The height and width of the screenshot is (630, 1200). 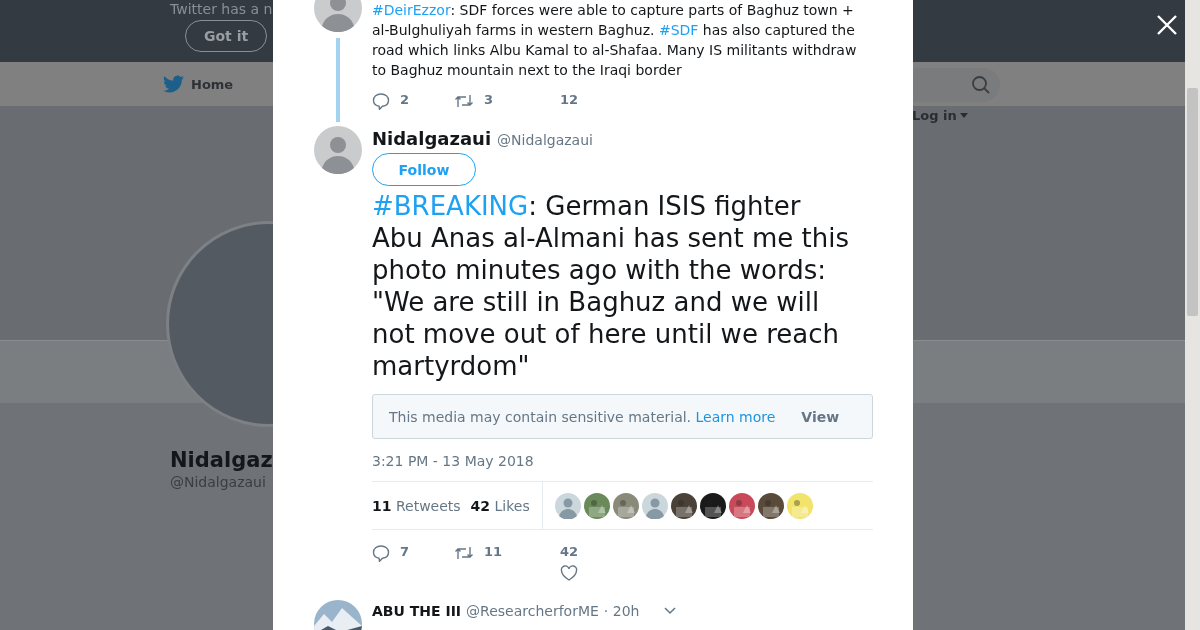 What do you see at coordinates (981, 85) in the screenshot?
I see `search-icon` at bounding box center [981, 85].